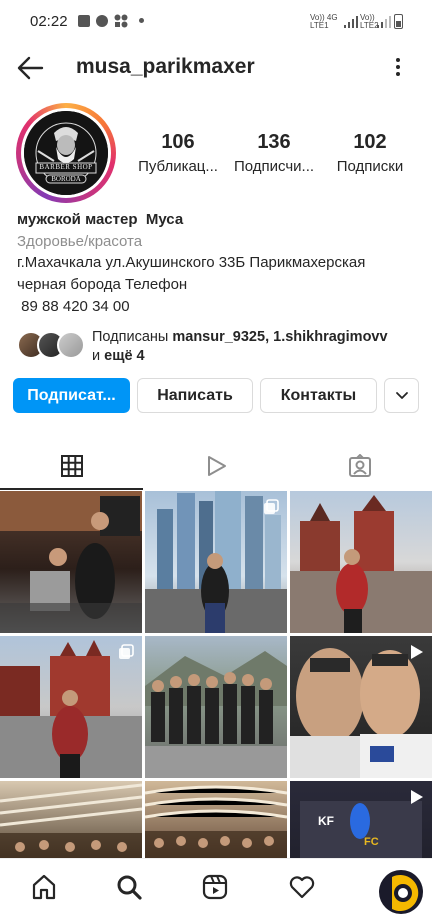 This screenshot has height=922, width=432. What do you see at coordinates (73, 306) in the screenshot?
I see `bio-phone: 89 88 420 34 00` at bounding box center [73, 306].